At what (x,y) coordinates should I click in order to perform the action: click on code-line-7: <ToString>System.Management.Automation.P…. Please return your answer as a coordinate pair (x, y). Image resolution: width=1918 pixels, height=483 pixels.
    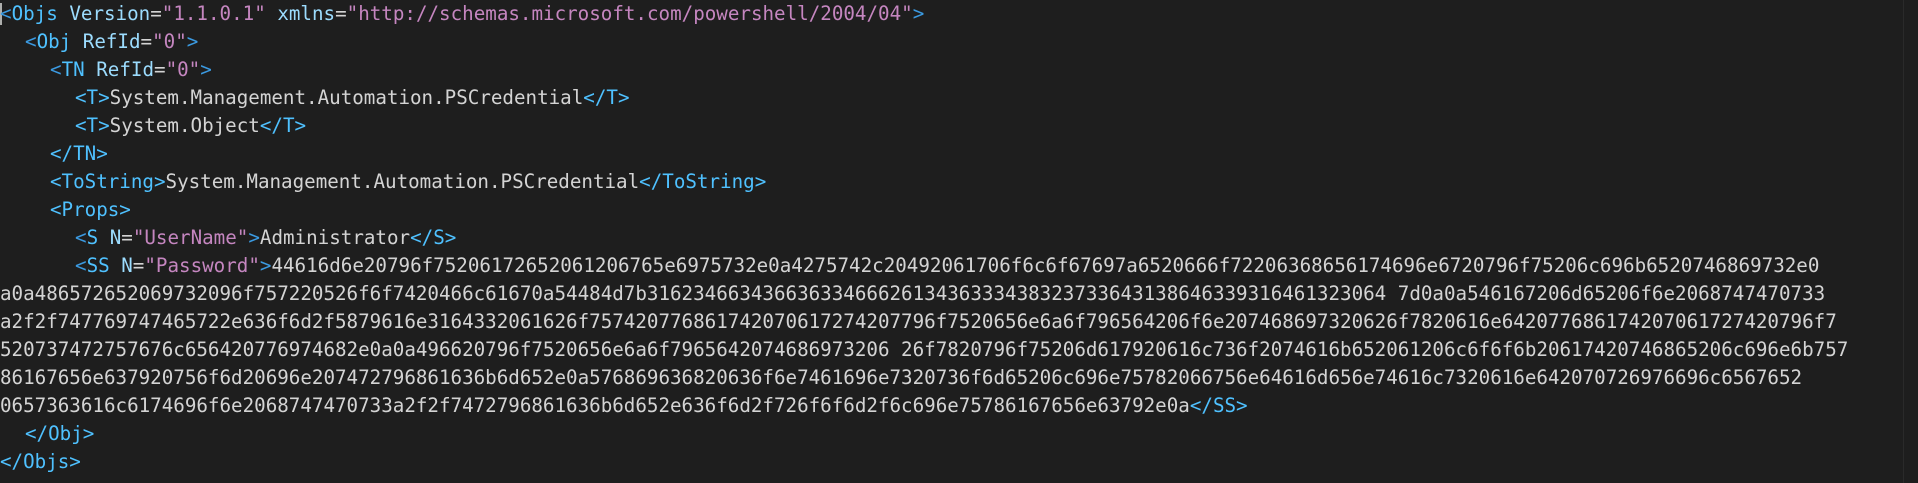
    Looking at the image, I should click on (959, 182).